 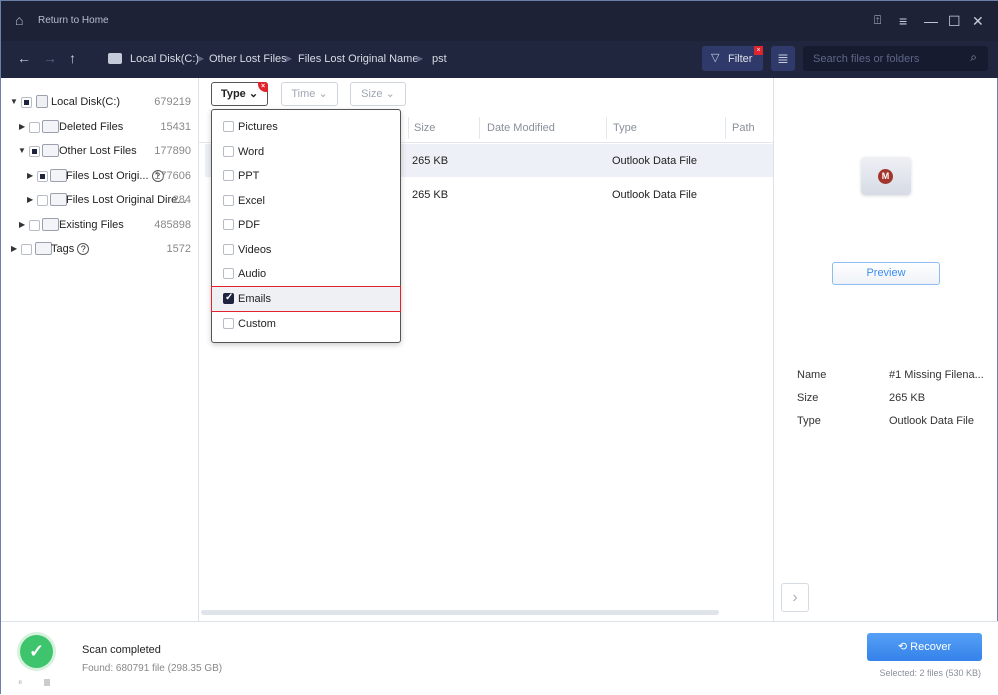 I want to click on folder-icon, so click(x=50, y=224).